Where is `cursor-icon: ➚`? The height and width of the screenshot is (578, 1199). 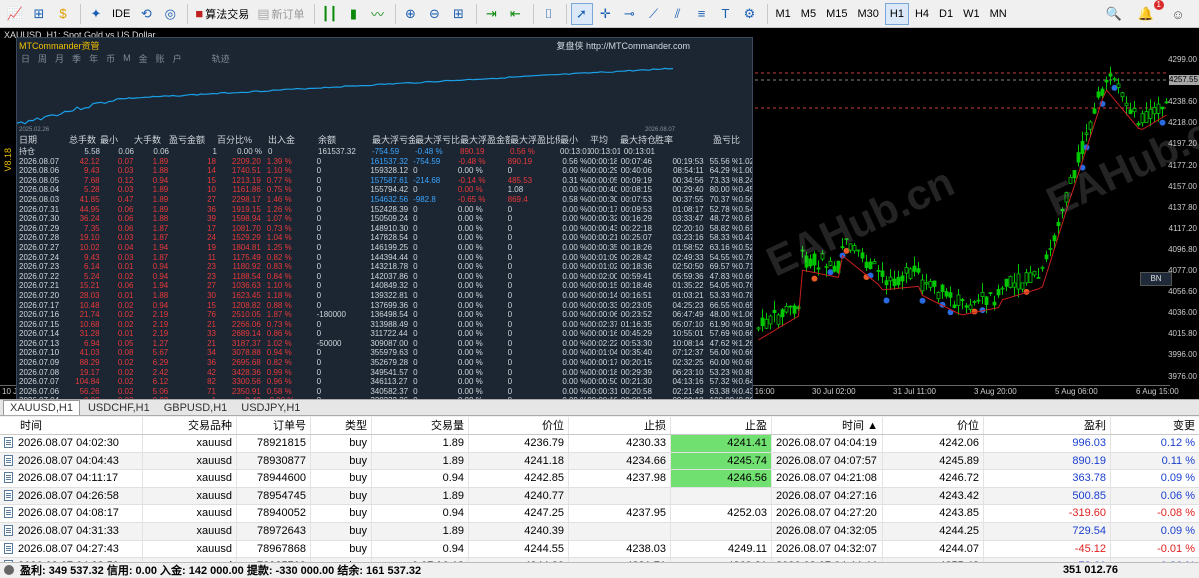
cursor-icon: ➚ is located at coordinates (581, 13).